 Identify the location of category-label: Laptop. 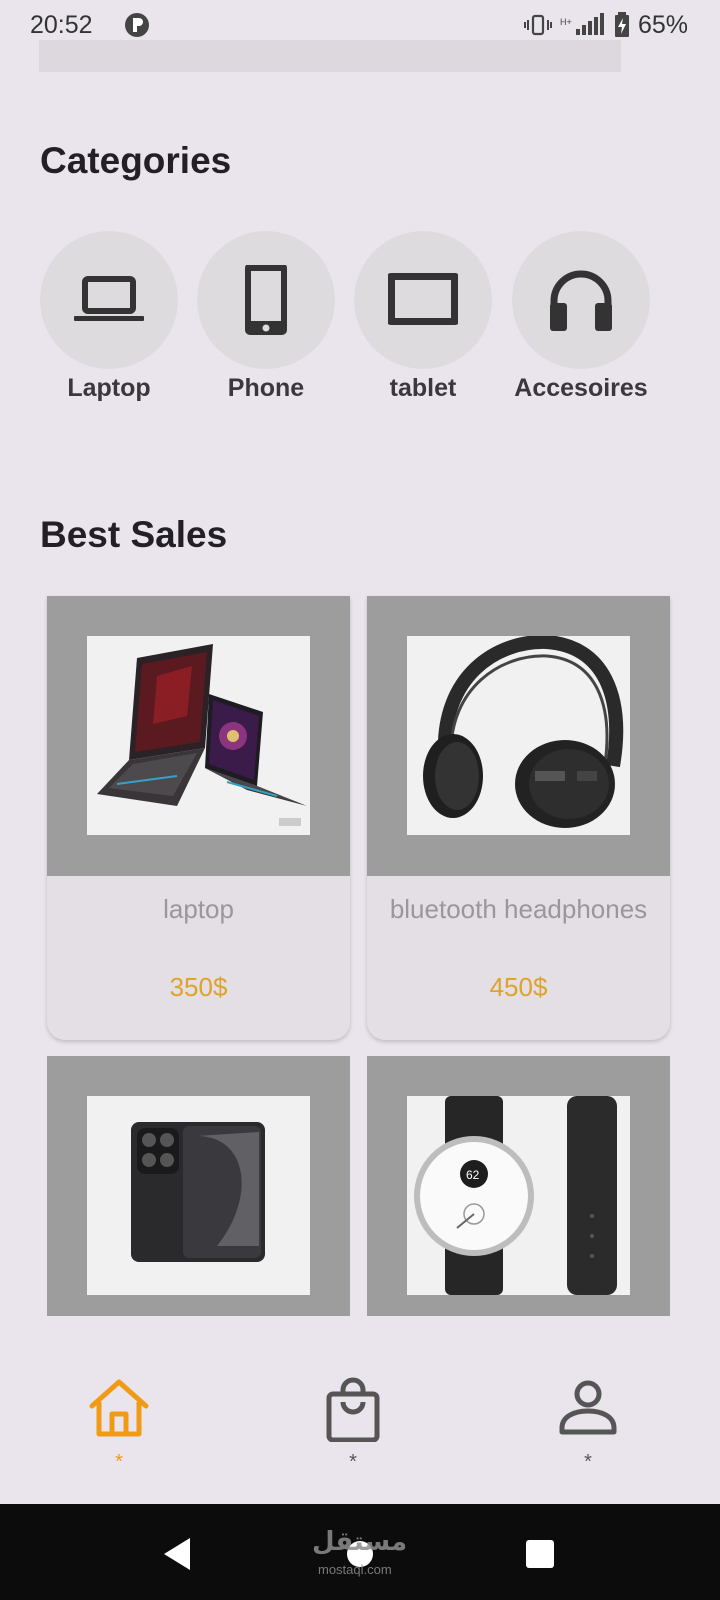
(109, 388).